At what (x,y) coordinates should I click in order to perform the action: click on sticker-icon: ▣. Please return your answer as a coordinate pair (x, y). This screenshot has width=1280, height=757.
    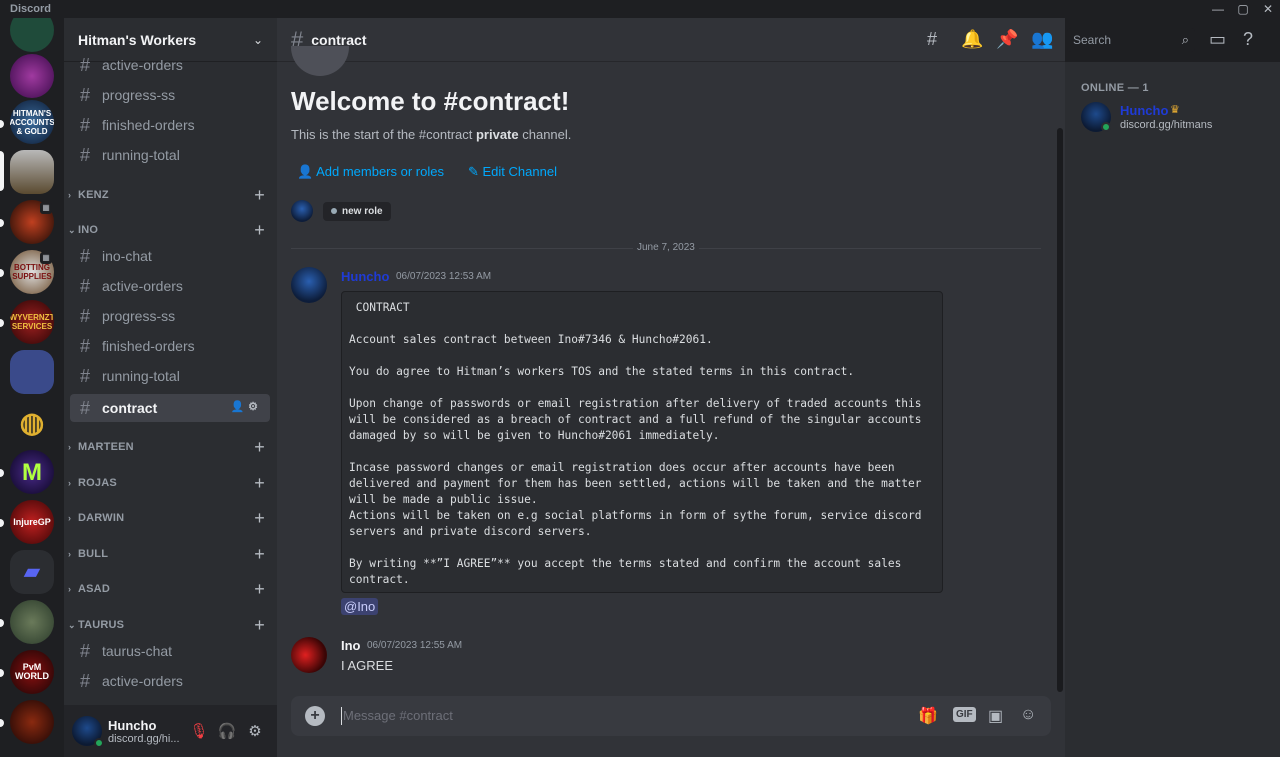
    Looking at the image, I should click on (995, 716).